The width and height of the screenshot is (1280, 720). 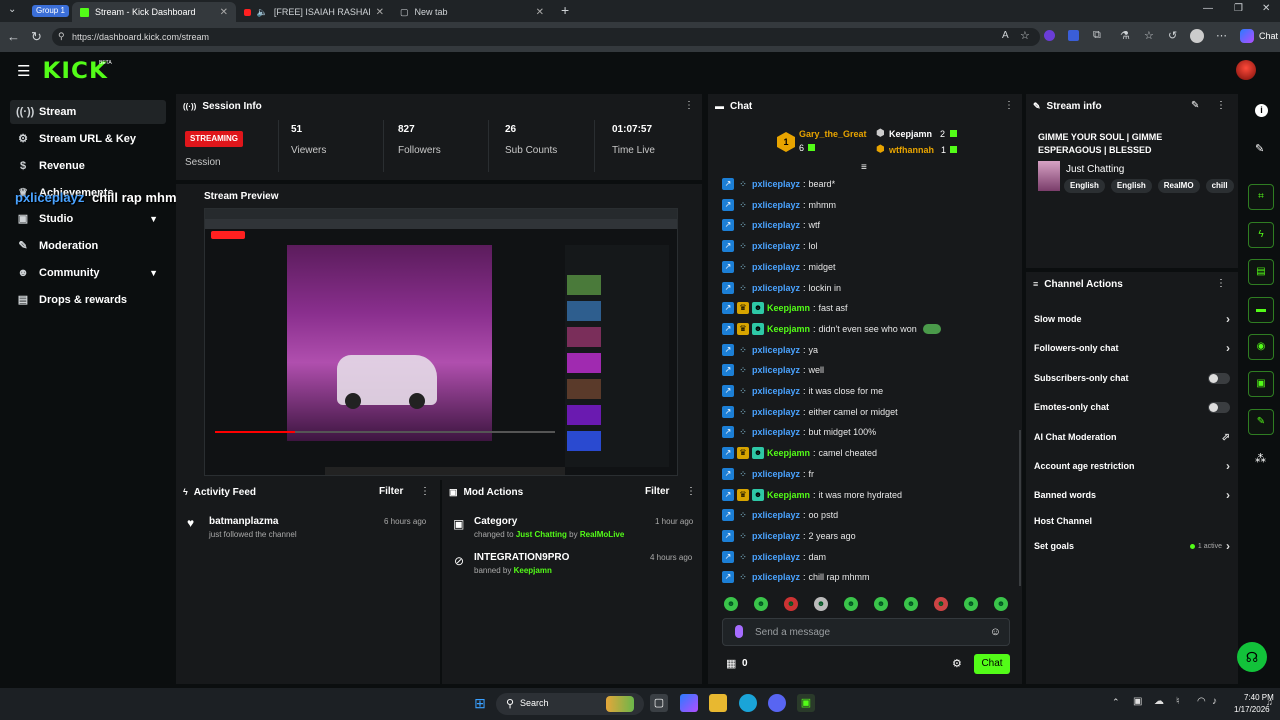 I want to click on tag: RealMO, so click(x=1178, y=186).